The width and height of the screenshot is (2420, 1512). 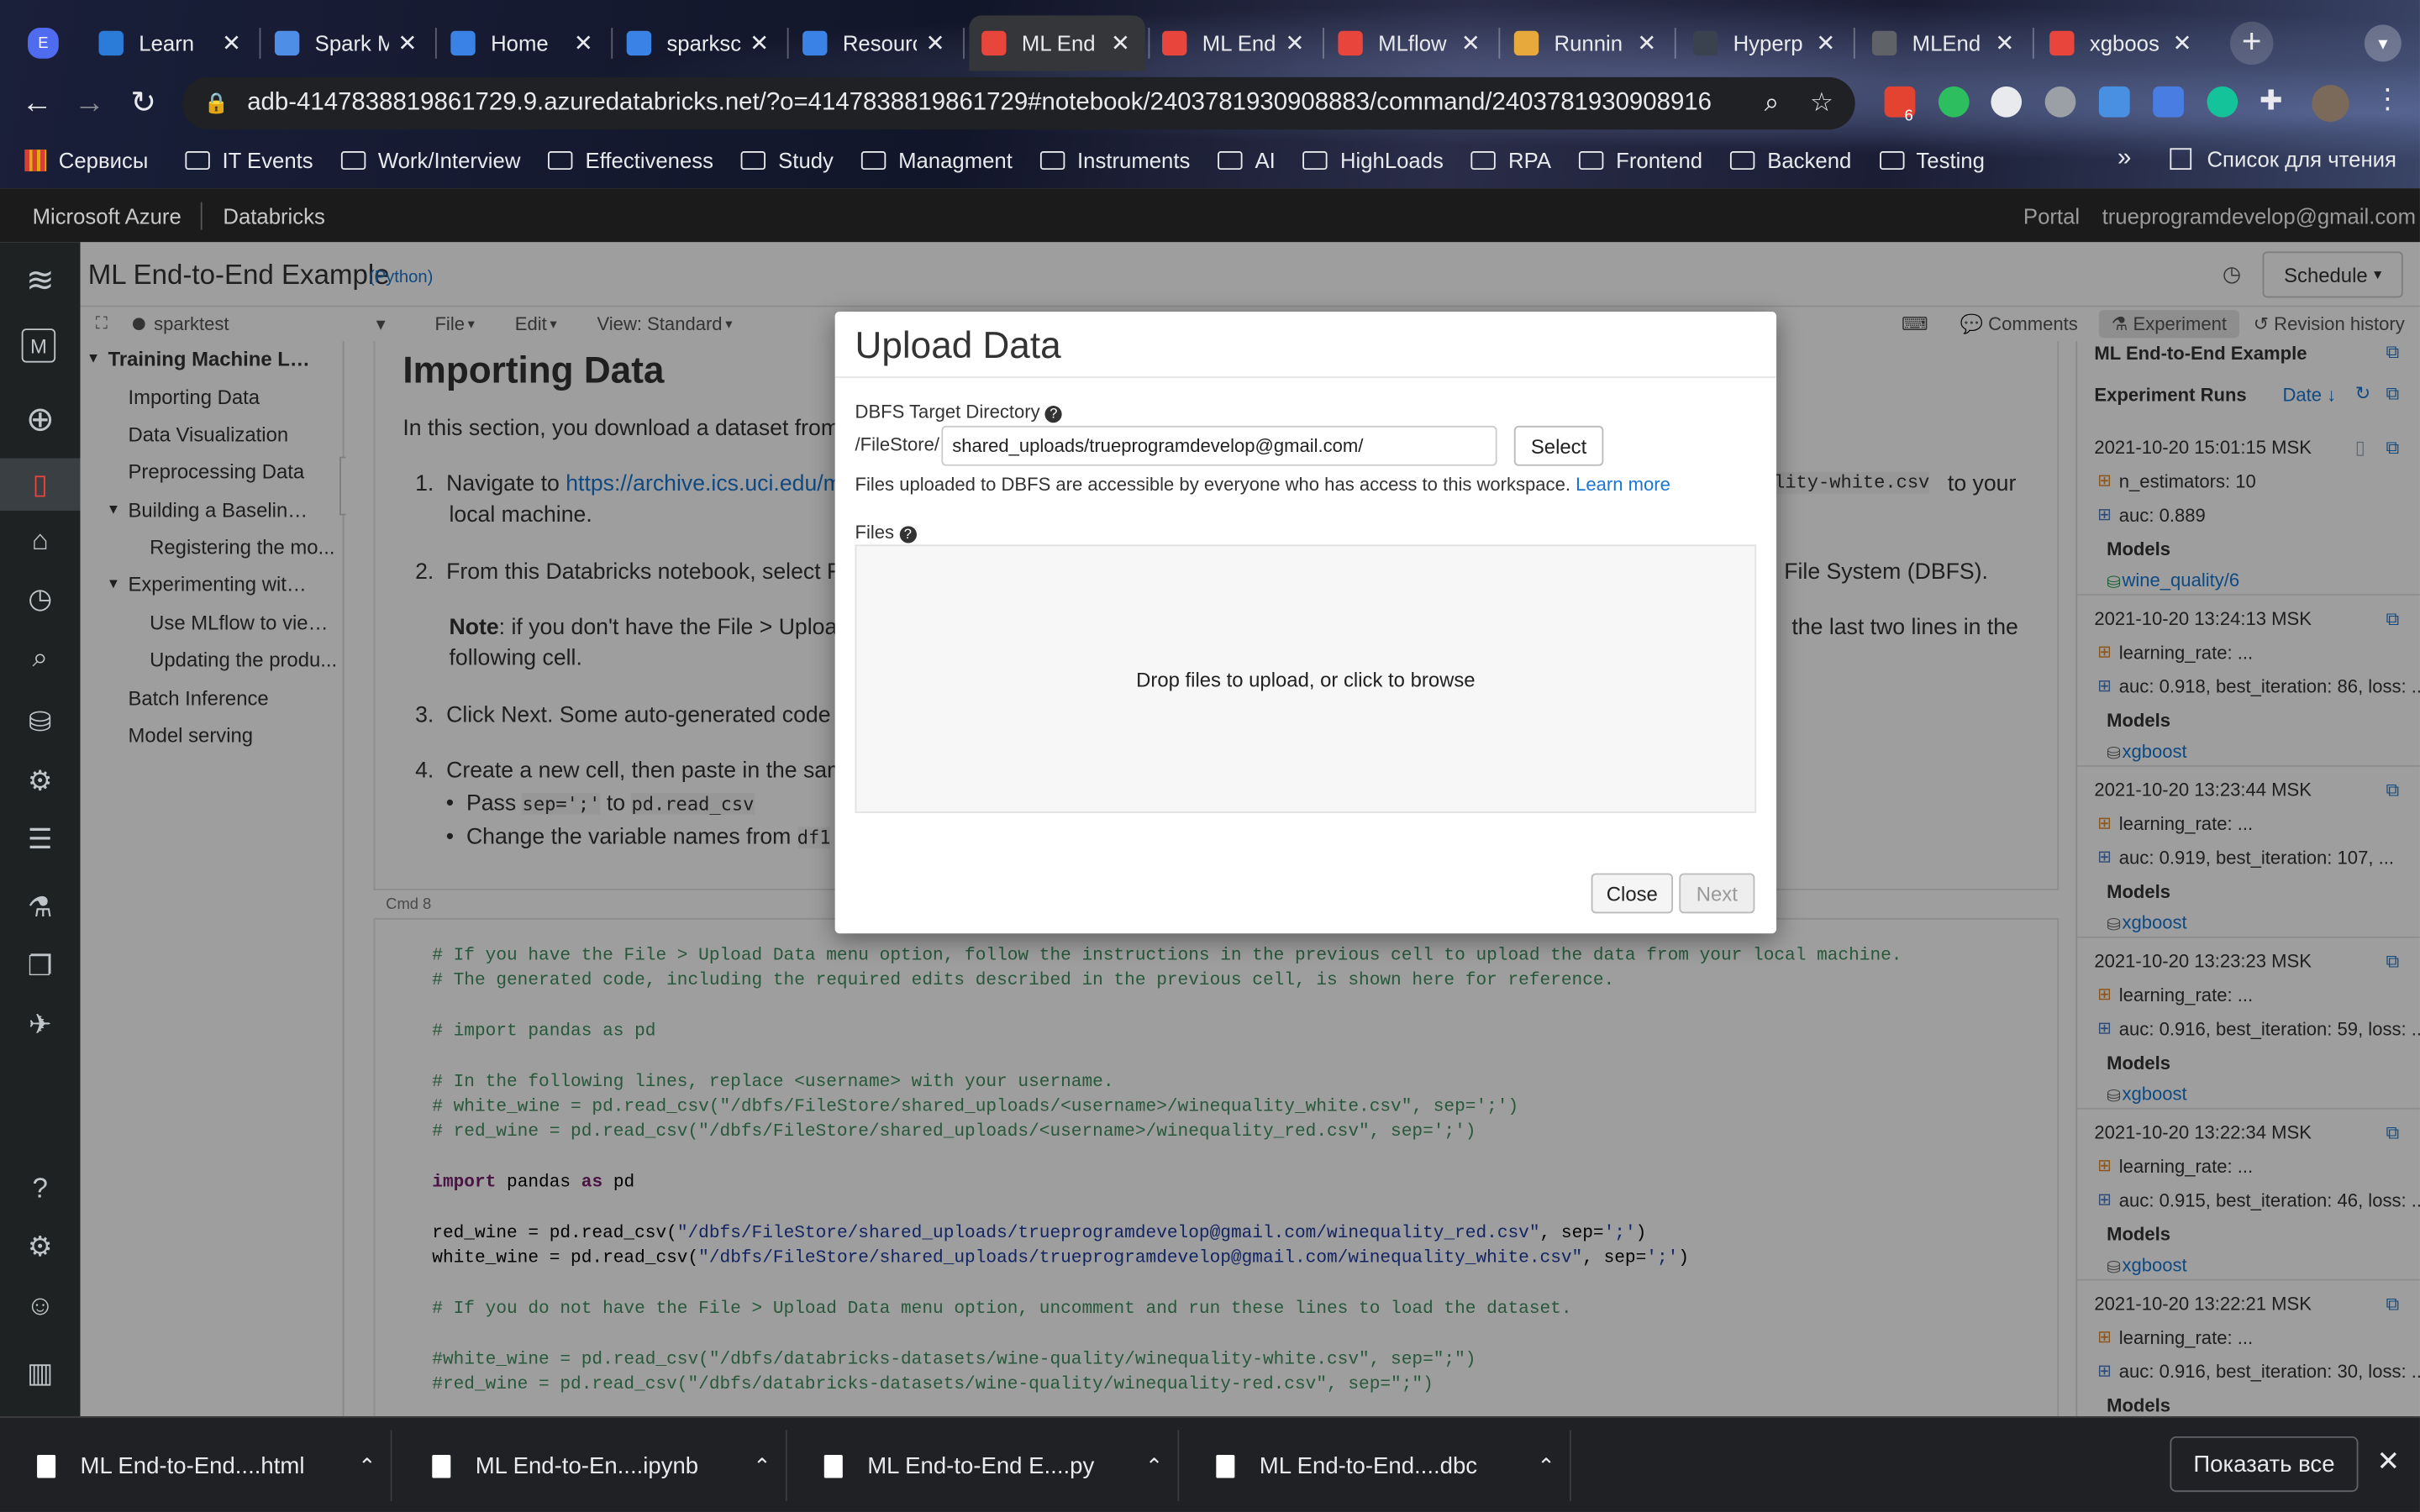 I want to click on bookmark-folder: Study, so click(x=787, y=160).